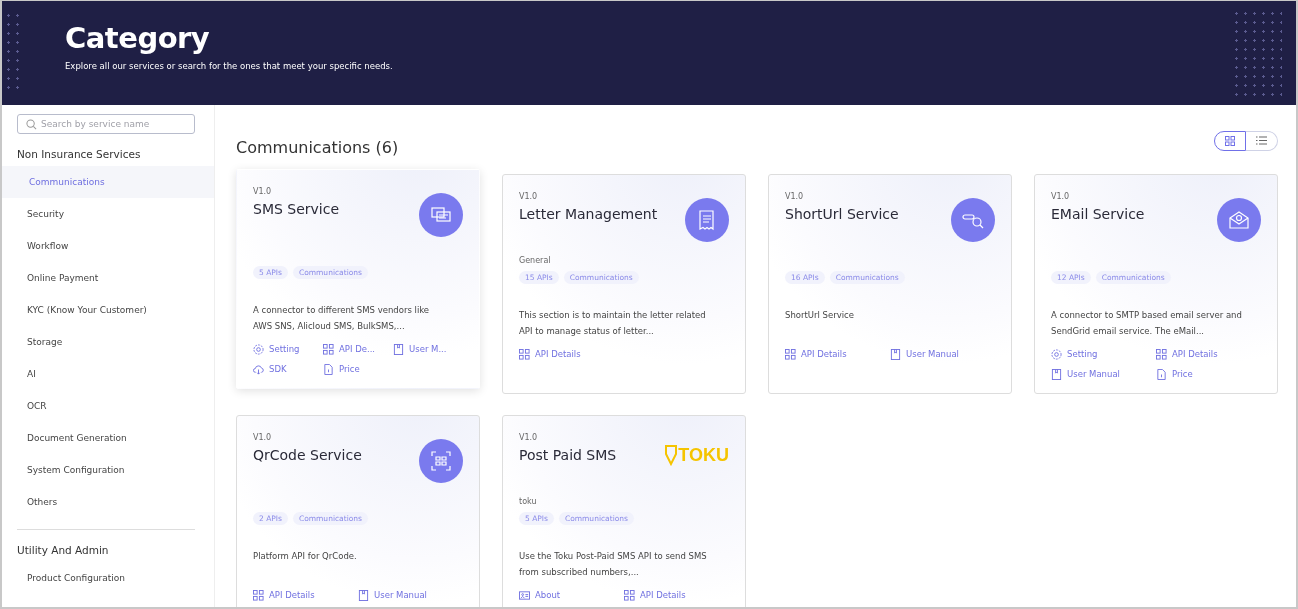 Image resolution: width=1298 pixels, height=609 pixels. What do you see at coordinates (79, 154) in the screenshot?
I see `sidebar-section-title: Non Insurance Services` at bounding box center [79, 154].